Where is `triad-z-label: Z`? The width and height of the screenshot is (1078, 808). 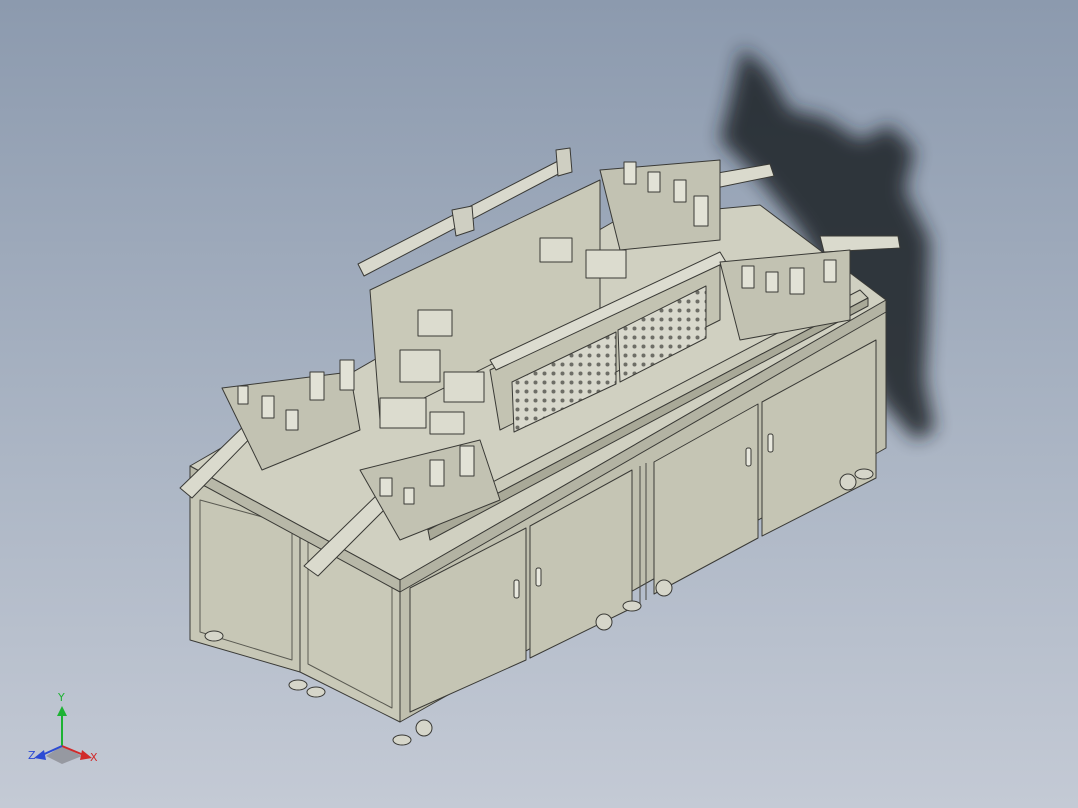
triad-z-label: Z is located at coordinates (32, 755).